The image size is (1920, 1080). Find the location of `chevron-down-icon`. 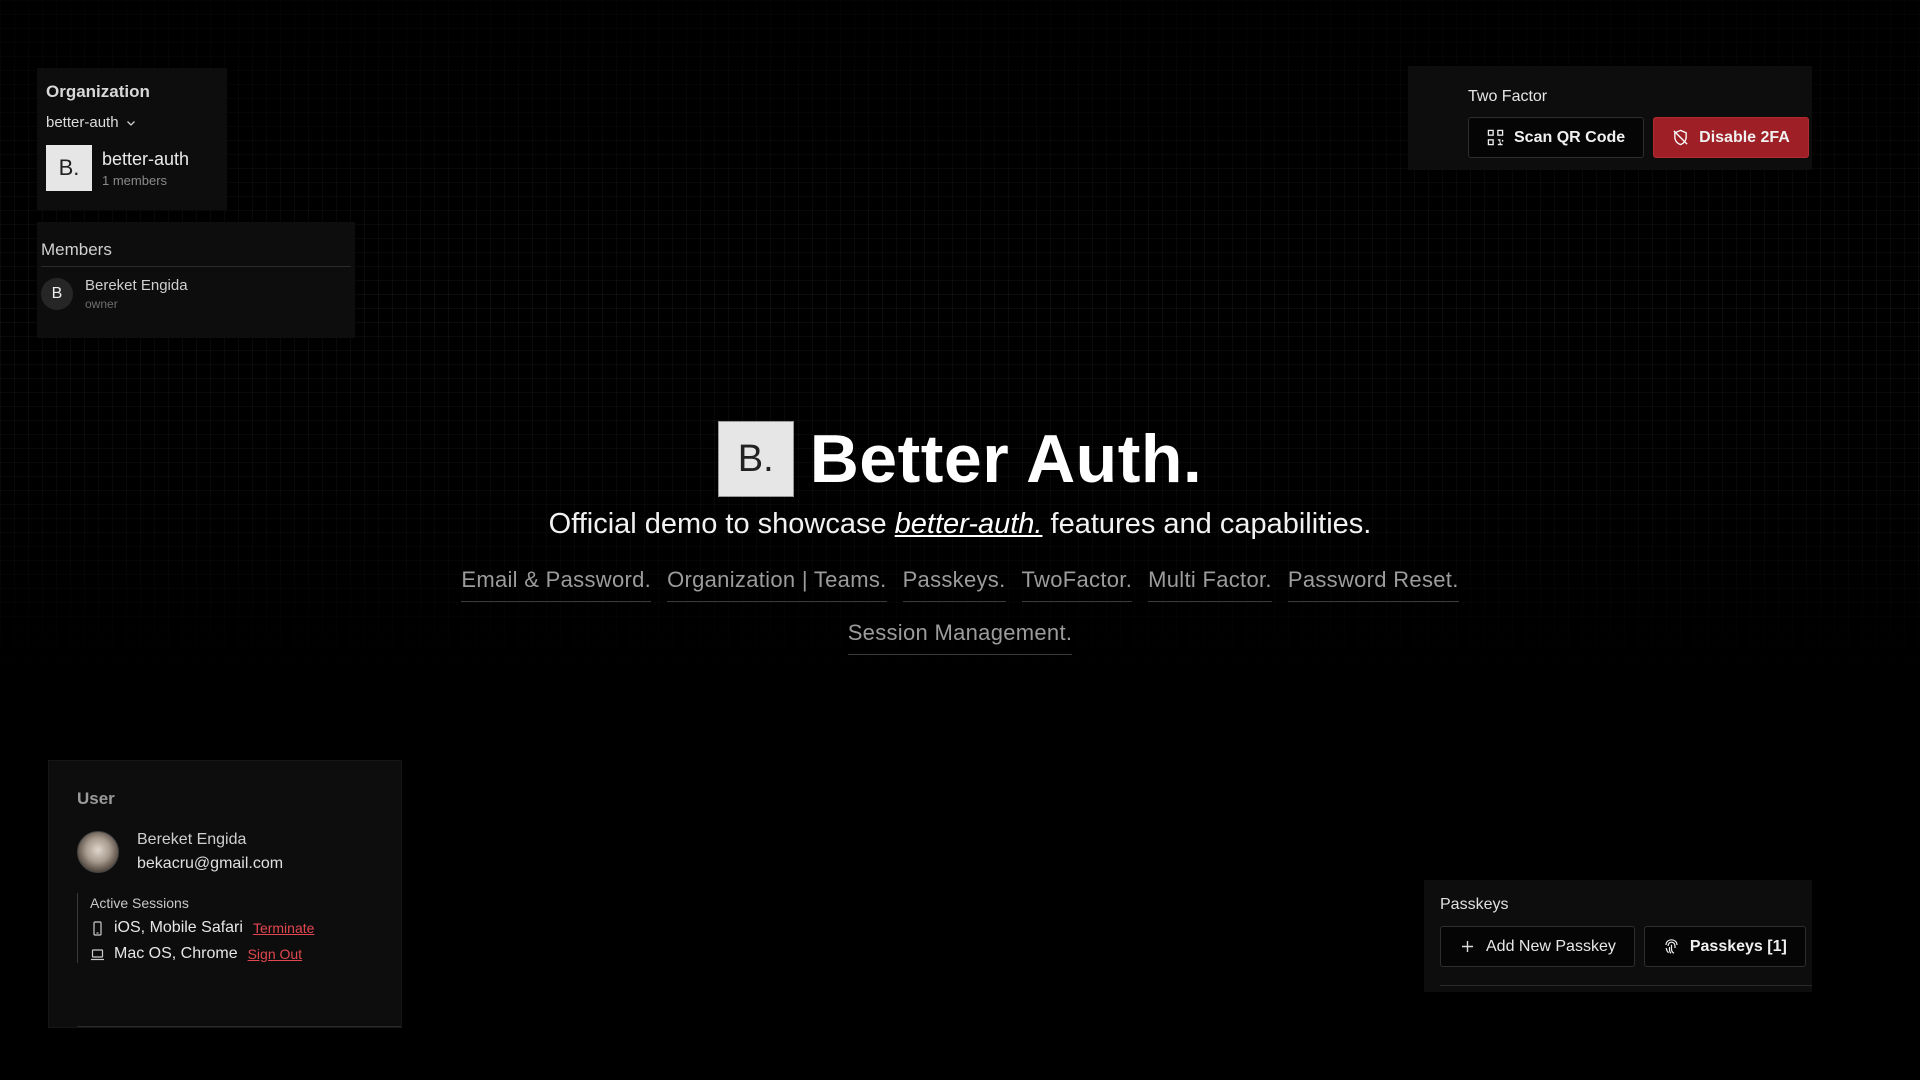

chevron-down-icon is located at coordinates (130, 123).